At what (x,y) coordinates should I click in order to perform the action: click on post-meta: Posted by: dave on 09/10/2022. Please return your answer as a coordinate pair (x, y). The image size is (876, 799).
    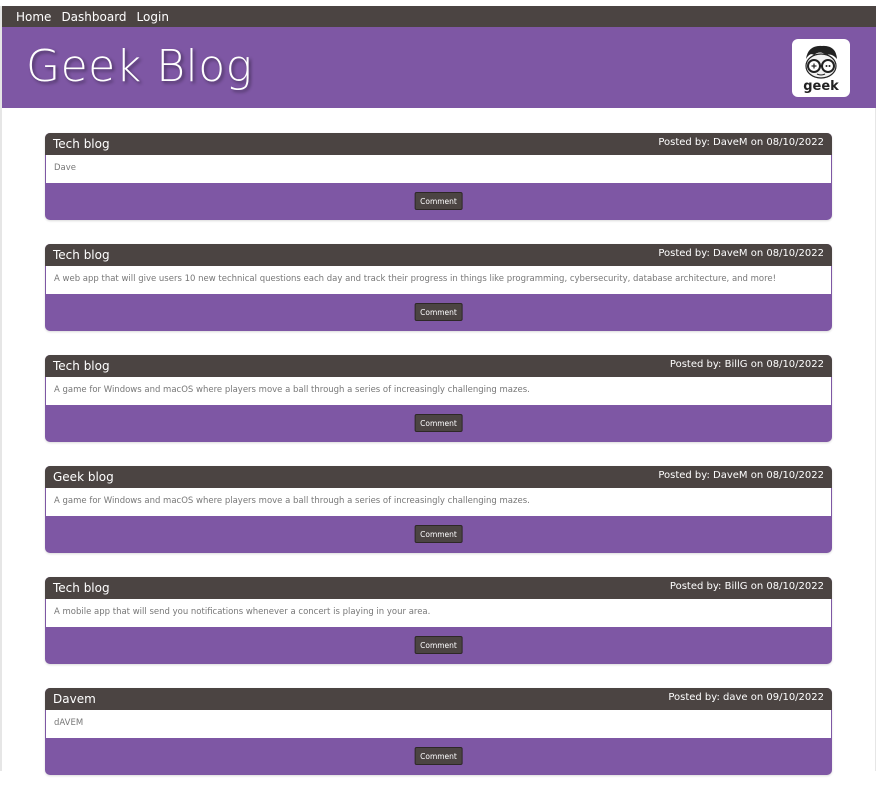
    Looking at the image, I should click on (746, 697).